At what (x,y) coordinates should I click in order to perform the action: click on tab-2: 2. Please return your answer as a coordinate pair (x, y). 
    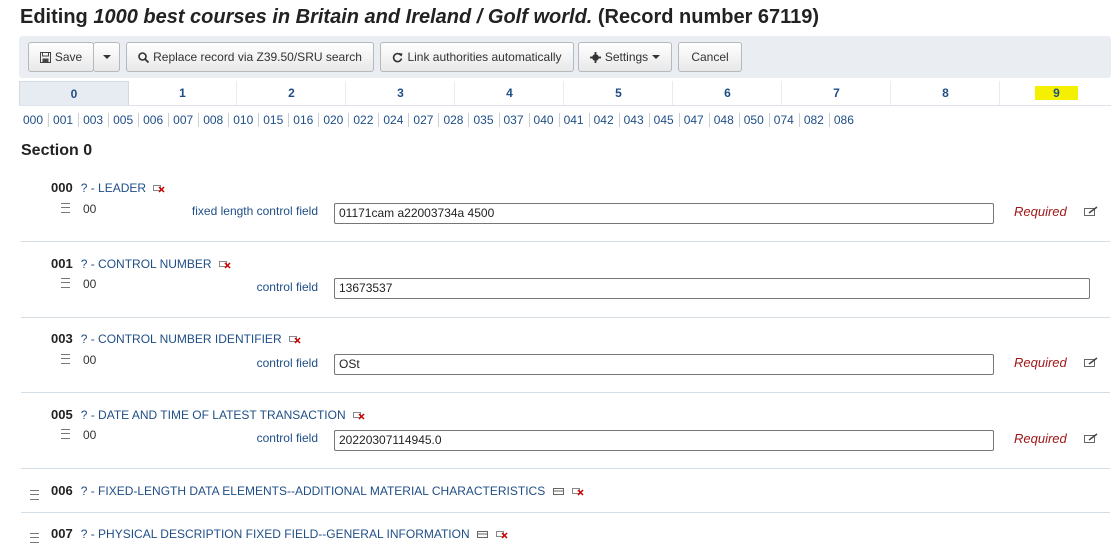
    Looking at the image, I should click on (292, 93).